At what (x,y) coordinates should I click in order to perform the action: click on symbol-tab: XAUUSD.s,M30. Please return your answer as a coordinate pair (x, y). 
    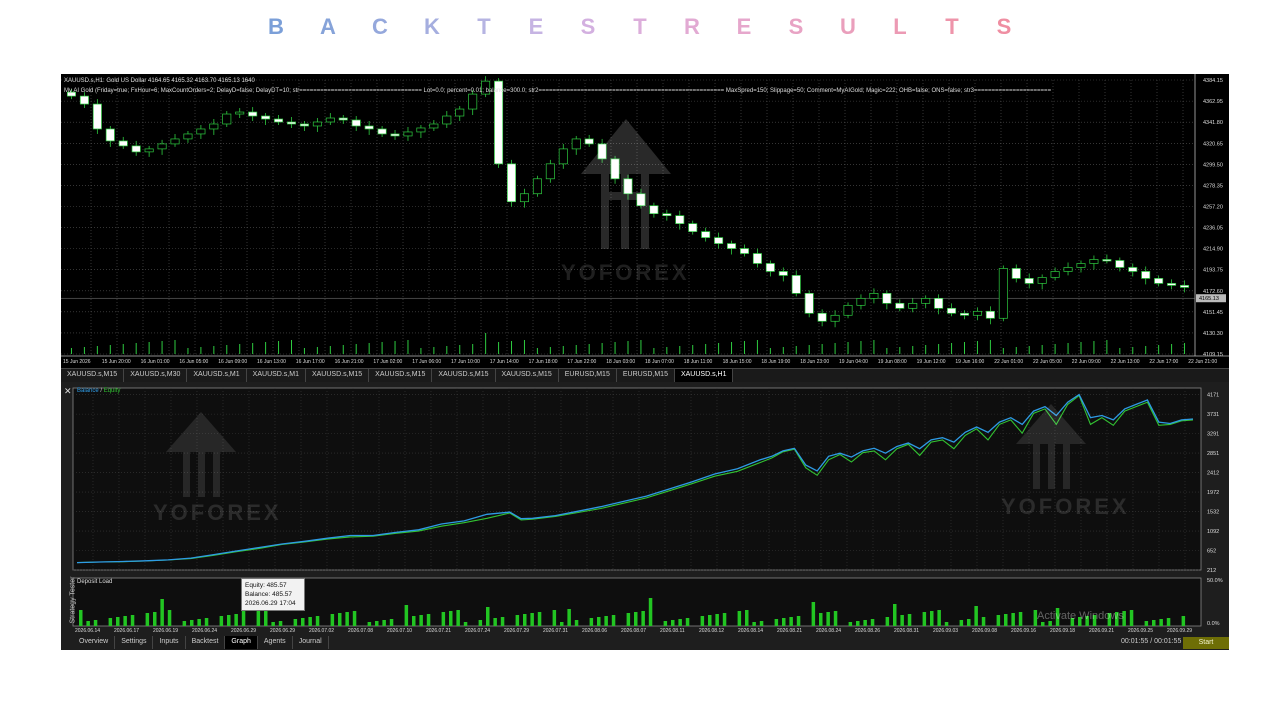
    Looking at the image, I should click on (156, 376).